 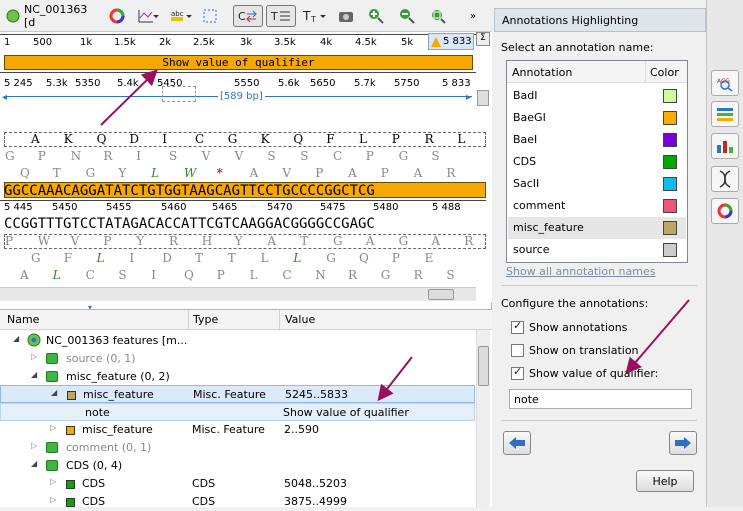 I want to click on reverse-translation-frame-3: ALCSIQPLCNRGRS, so click(x=245, y=275).